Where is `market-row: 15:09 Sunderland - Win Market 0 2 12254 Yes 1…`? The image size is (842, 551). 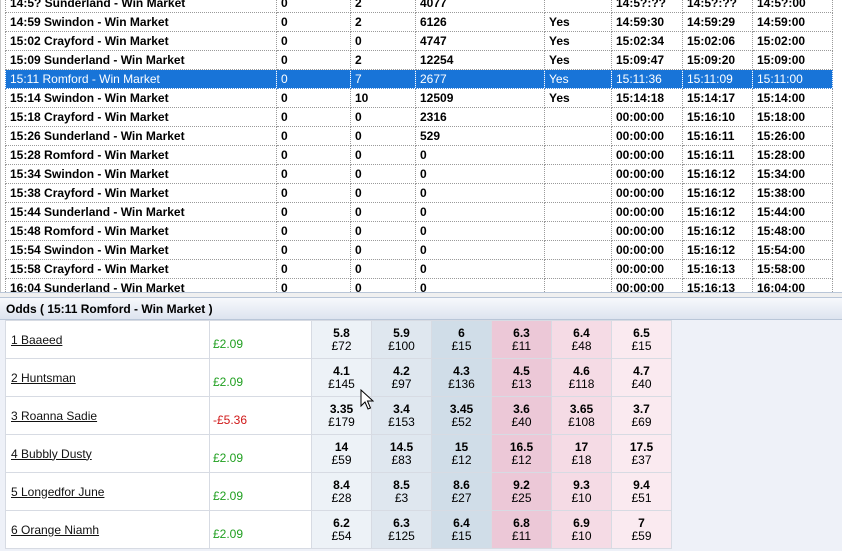
market-row: 15:09 Sunderland - Win Market 0 2 12254 Yes 1… is located at coordinates (419, 60).